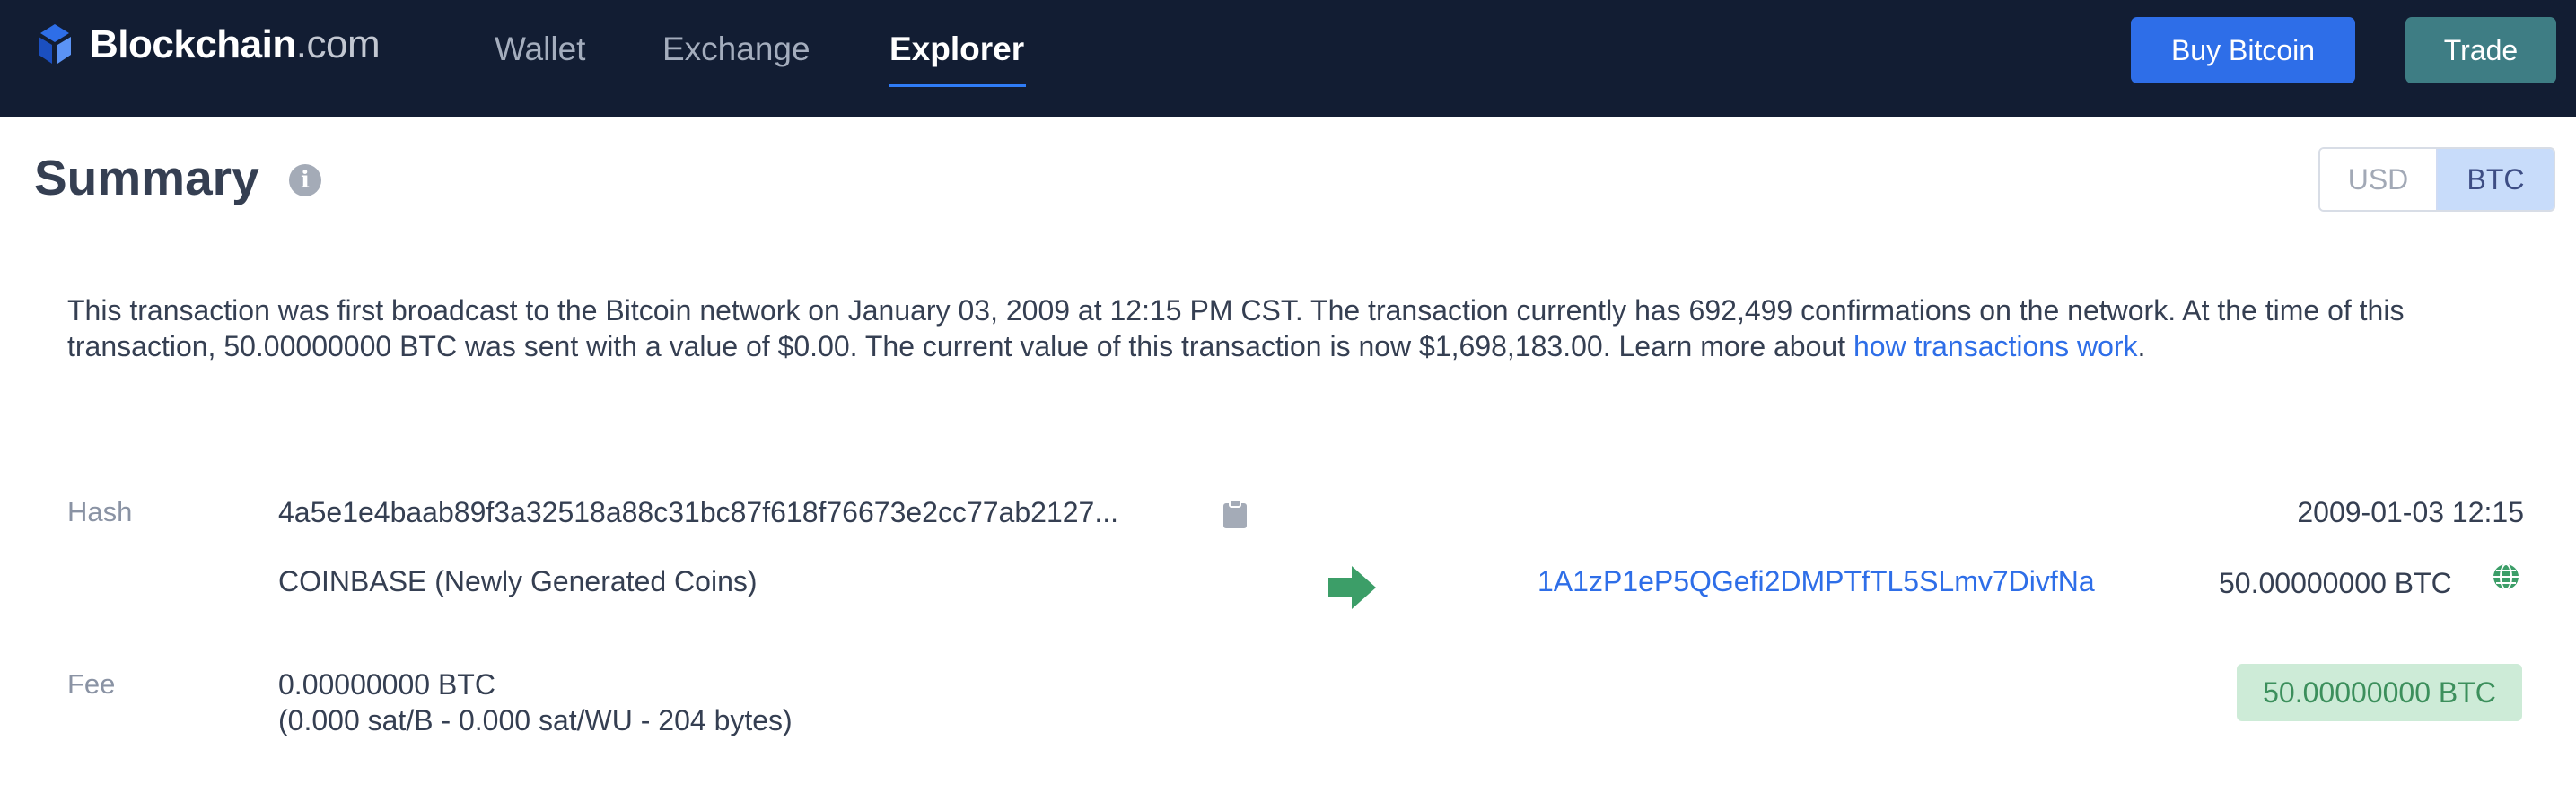 Image resolution: width=2576 pixels, height=793 pixels. What do you see at coordinates (1352, 587) in the screenshot?
I see `arrow-right-icon` at bounding box center [1352, 587].